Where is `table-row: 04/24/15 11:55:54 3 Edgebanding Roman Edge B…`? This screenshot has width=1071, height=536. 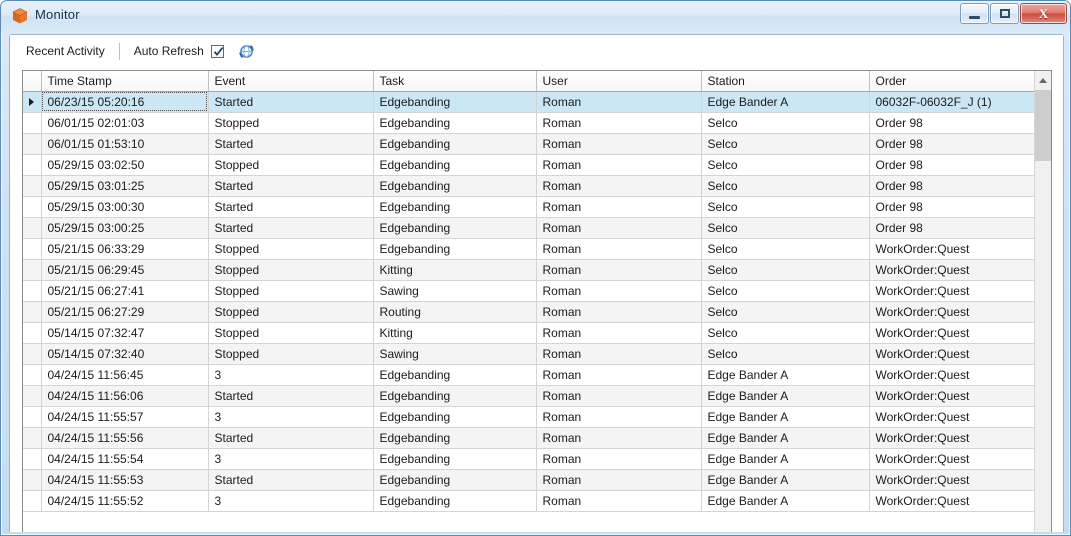
table-row: 04/24/15 11:55:54 3 Edgebanding Roman Edge B… is located at coordinates (537, 459).